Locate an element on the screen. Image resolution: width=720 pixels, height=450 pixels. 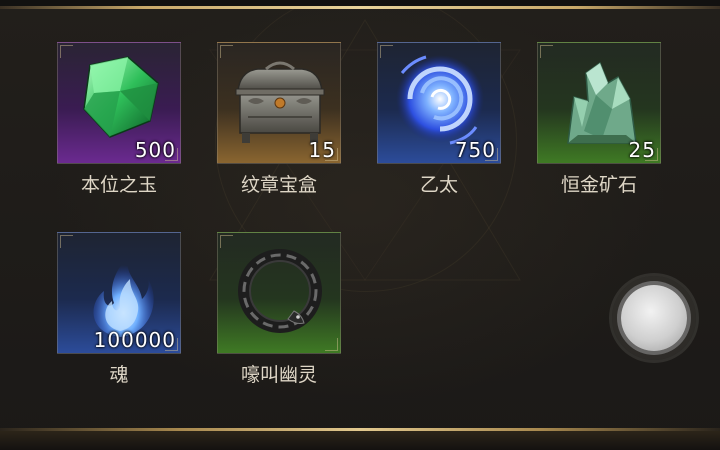
reward-item: 嚎叫幽灵 is located at coordinates (279, 313).